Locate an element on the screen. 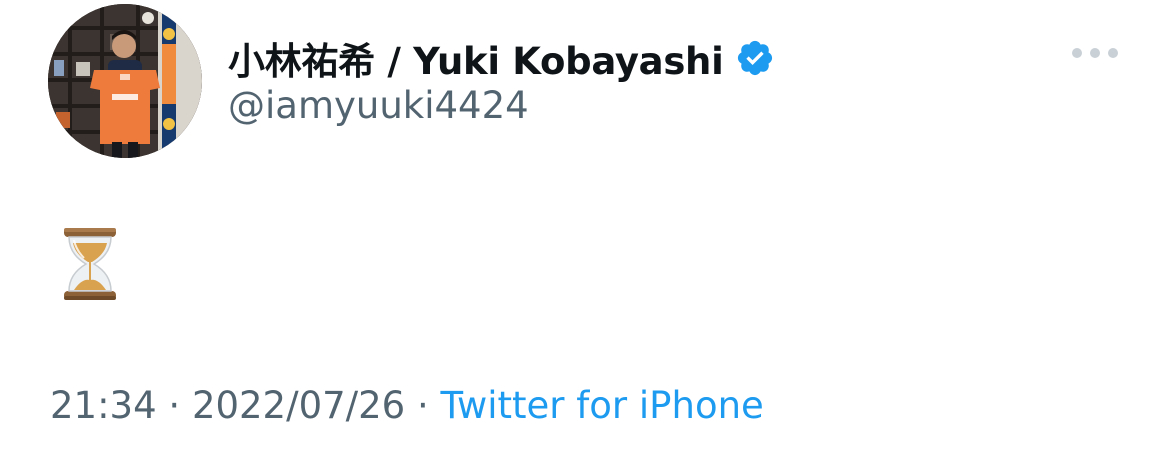 The width and height of the screenshot is (1170, 474). profile-photo-icon is located at coordinates (125, 81).